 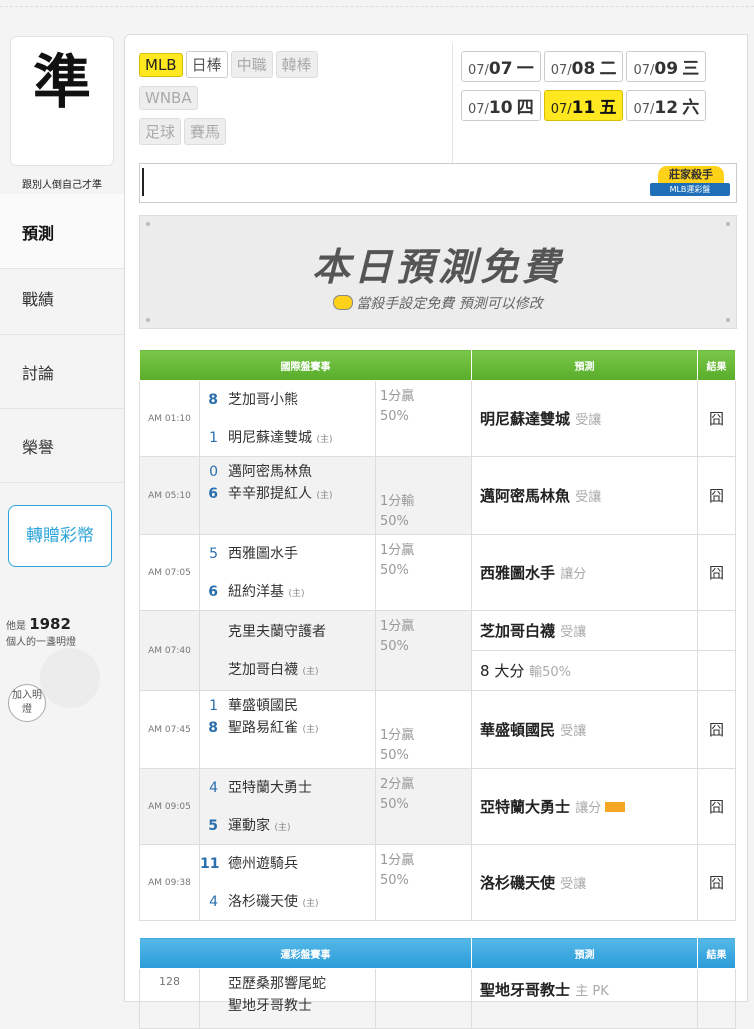 What do you see at coordinates (169, 418) in the screenshot?
I see `game-time: AM 01:10` at bounding box center [169, 418].